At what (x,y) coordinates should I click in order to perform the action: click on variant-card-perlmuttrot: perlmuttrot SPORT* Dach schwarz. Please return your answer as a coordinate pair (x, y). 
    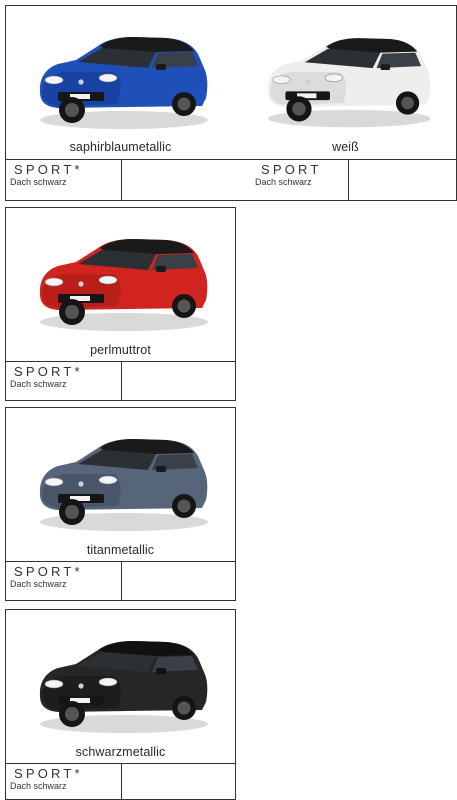
    Looking at the image, I should click on (120, 304).